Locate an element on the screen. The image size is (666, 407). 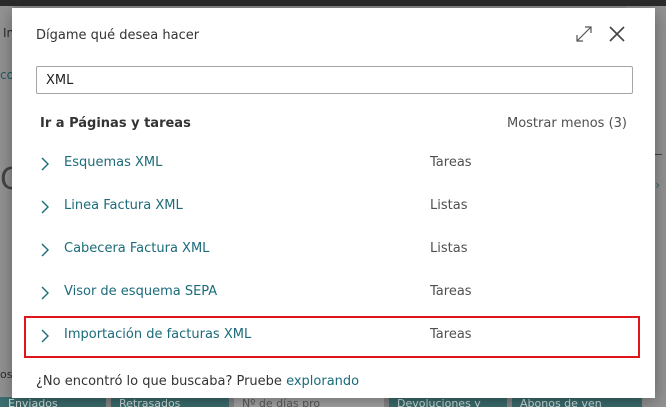
background-top-bar is located at coordinates (333, 3).